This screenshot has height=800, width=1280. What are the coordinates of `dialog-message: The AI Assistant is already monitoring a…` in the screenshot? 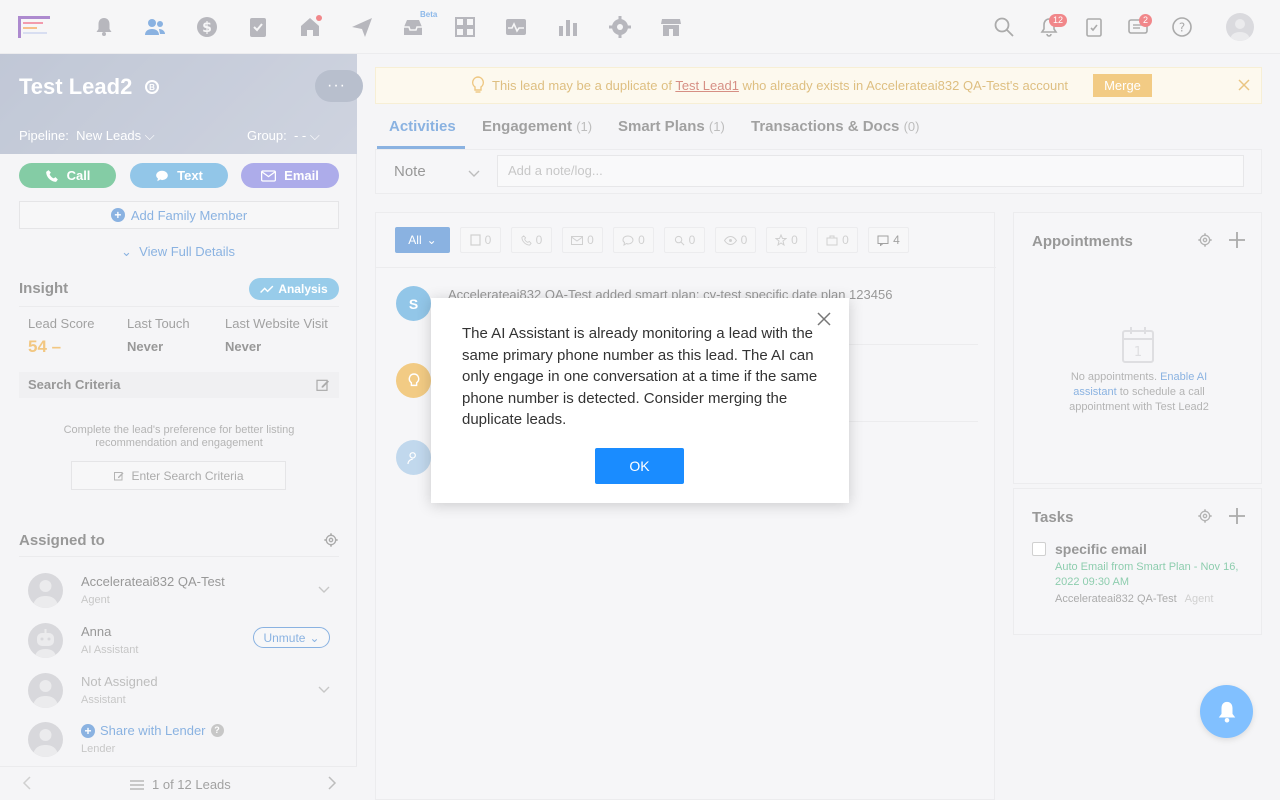 It's located at (640, 376).